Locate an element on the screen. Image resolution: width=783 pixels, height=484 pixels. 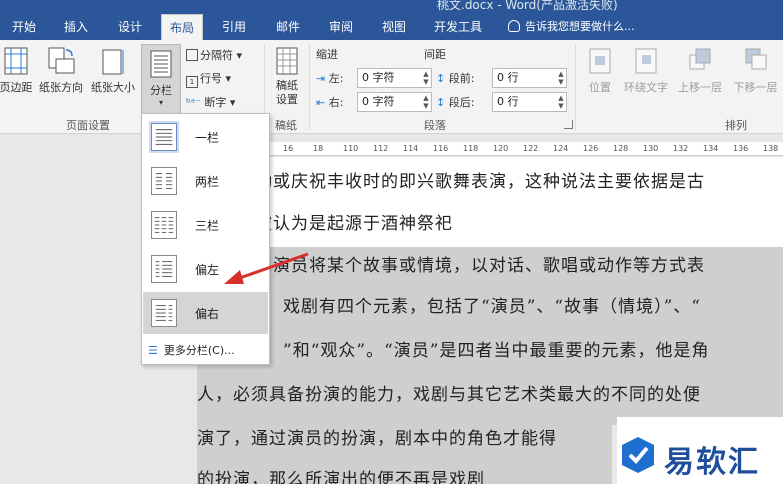
menu-item-two-columns: 两栏 is located at coordinates (205, 181).